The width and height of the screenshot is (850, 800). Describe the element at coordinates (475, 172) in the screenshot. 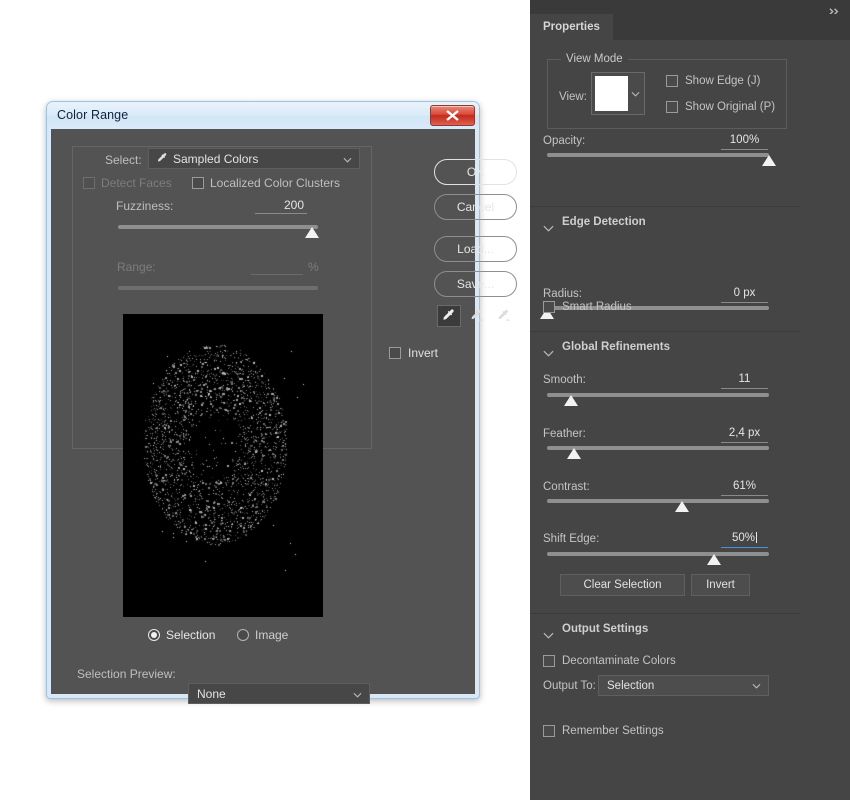

I see `ok-button: OK` at that location.